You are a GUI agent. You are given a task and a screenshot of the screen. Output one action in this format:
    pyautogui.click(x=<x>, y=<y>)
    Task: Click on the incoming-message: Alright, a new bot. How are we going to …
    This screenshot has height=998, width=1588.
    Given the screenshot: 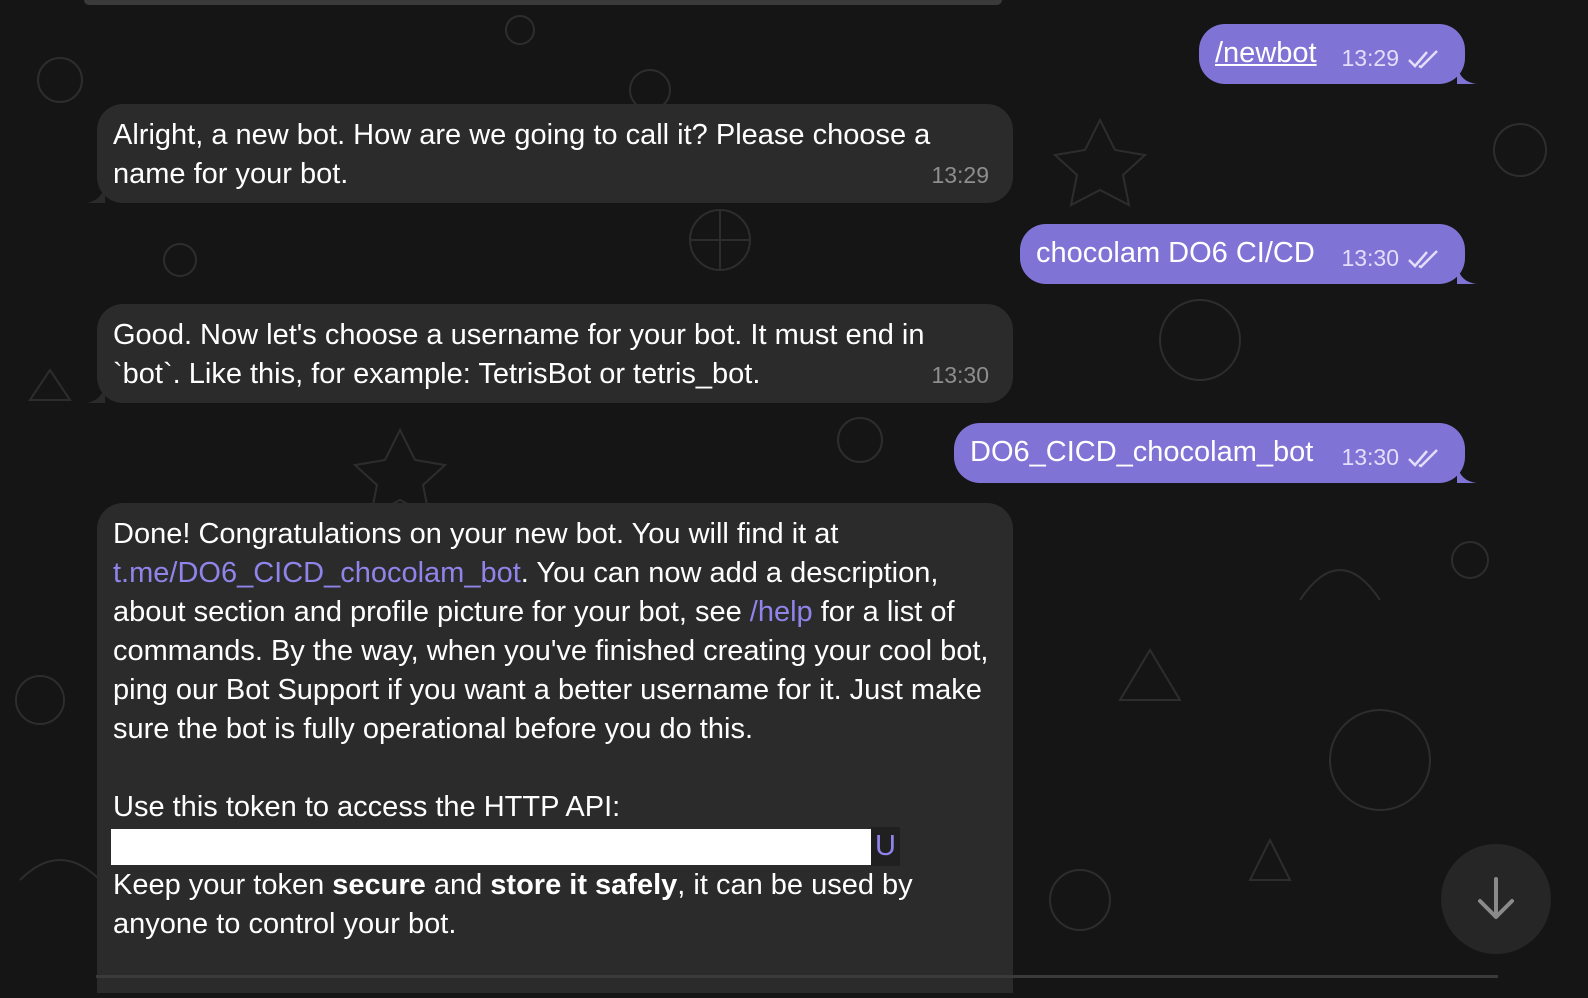 What is the action you would take?
    pyautogui.click(x=549, y=153)
    